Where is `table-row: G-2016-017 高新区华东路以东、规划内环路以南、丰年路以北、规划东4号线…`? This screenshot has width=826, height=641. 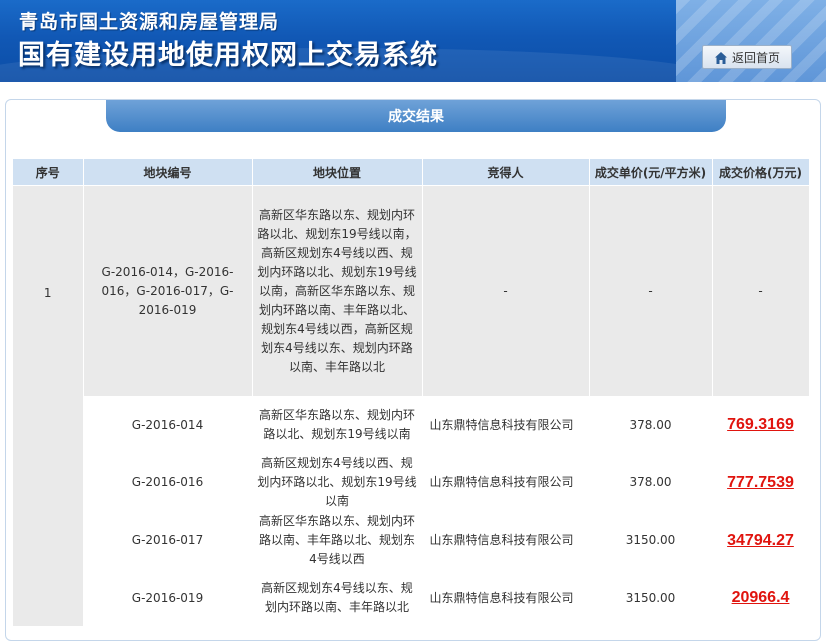 table-row: G-2016-017 高新区华东路以东、规划内环路以南、丰年路以北、规划东4号线… is located at coordinates (411, 540).